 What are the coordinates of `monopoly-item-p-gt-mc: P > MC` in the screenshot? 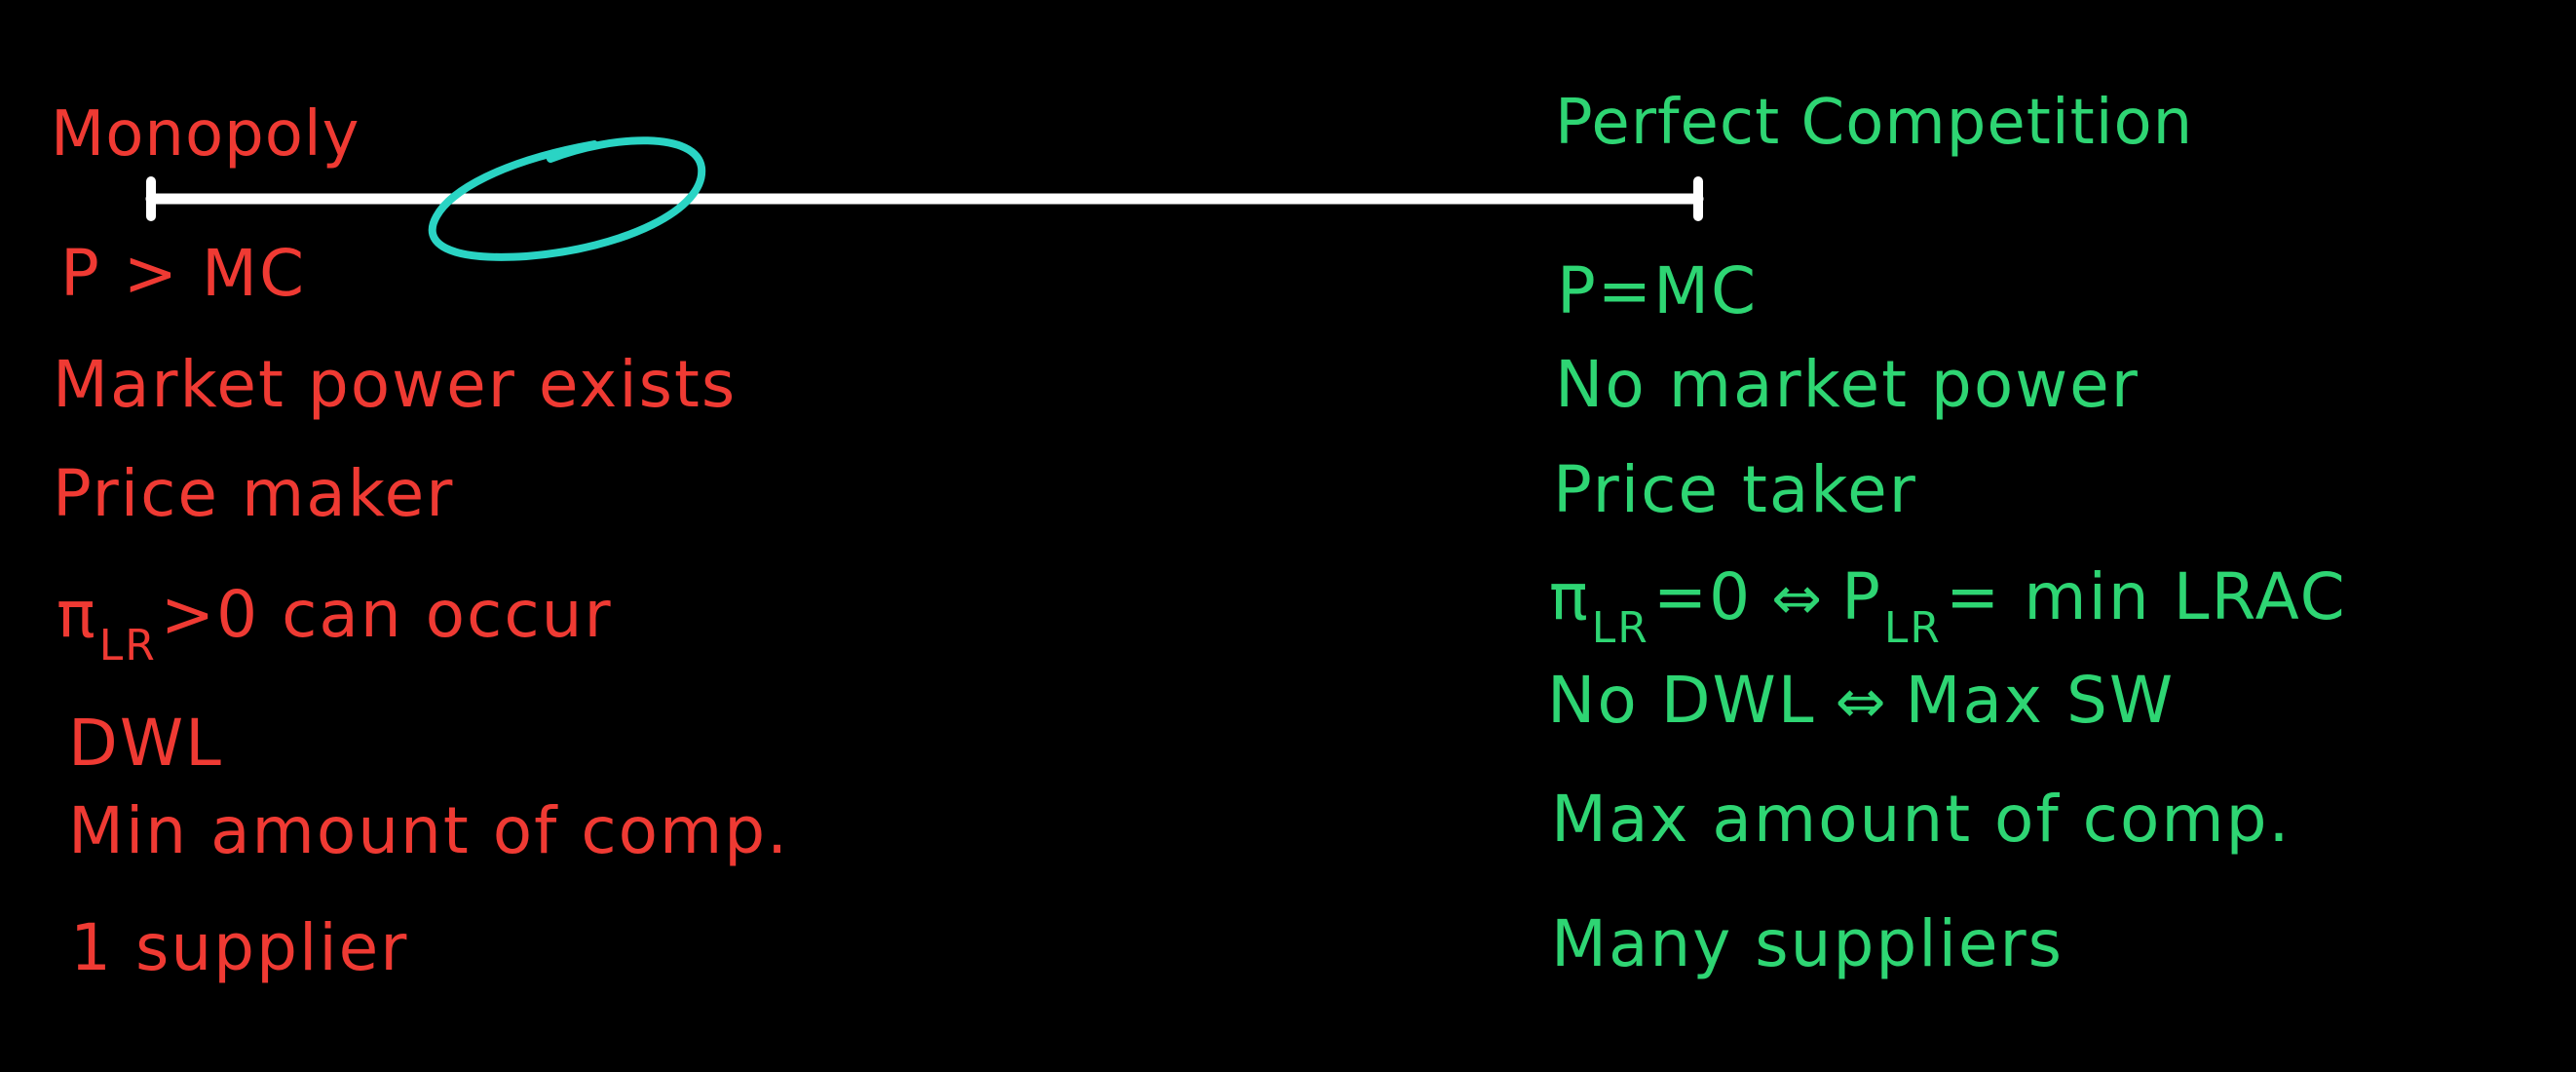 It's located at (183, 273).